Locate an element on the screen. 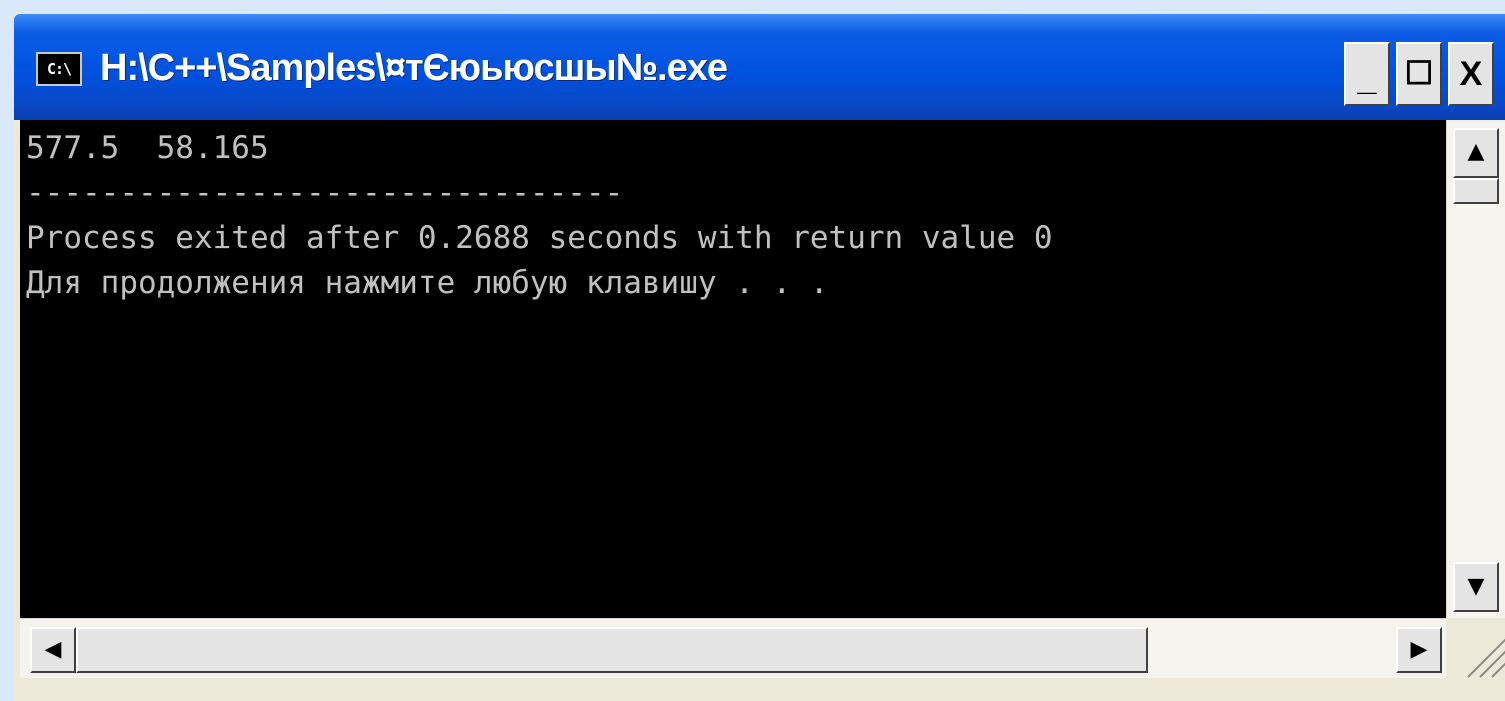 The width and height of the screenshot is (1505, 701). window-title: H:\C++\Samples\¤тЄюьюсшы№.exe is located at coordinates (414, 68).